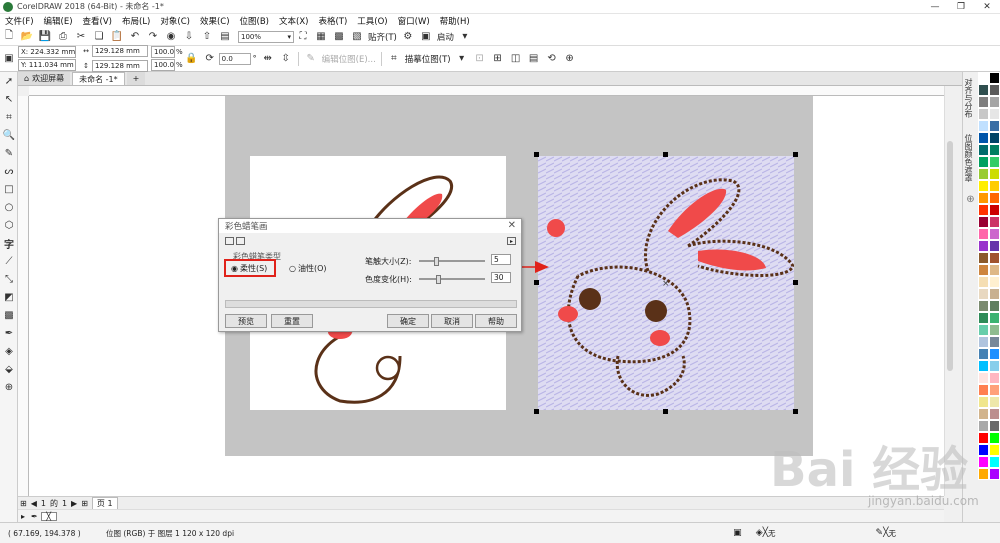 The image size is (1000, 543). Describe the element at coordinates (45, 37) in the screenshot. I see `save-icon: 💾` at that location.